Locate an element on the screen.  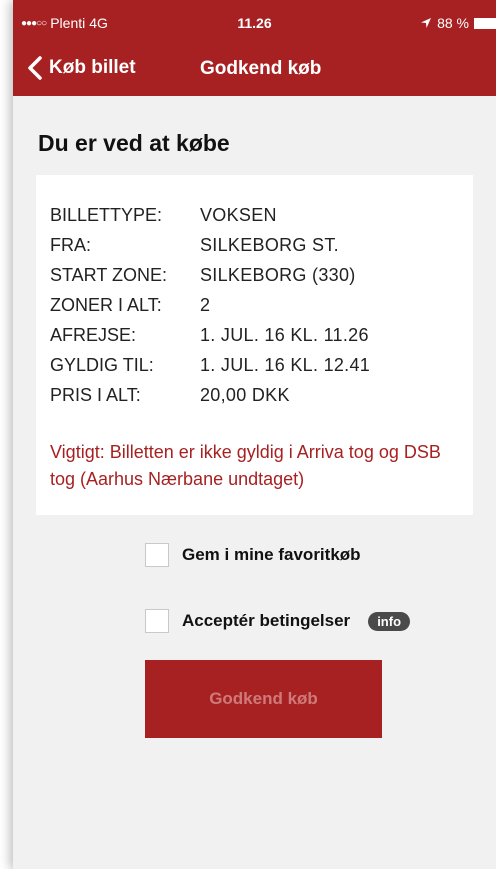
battery-icon is located at coordinates (485, 23).